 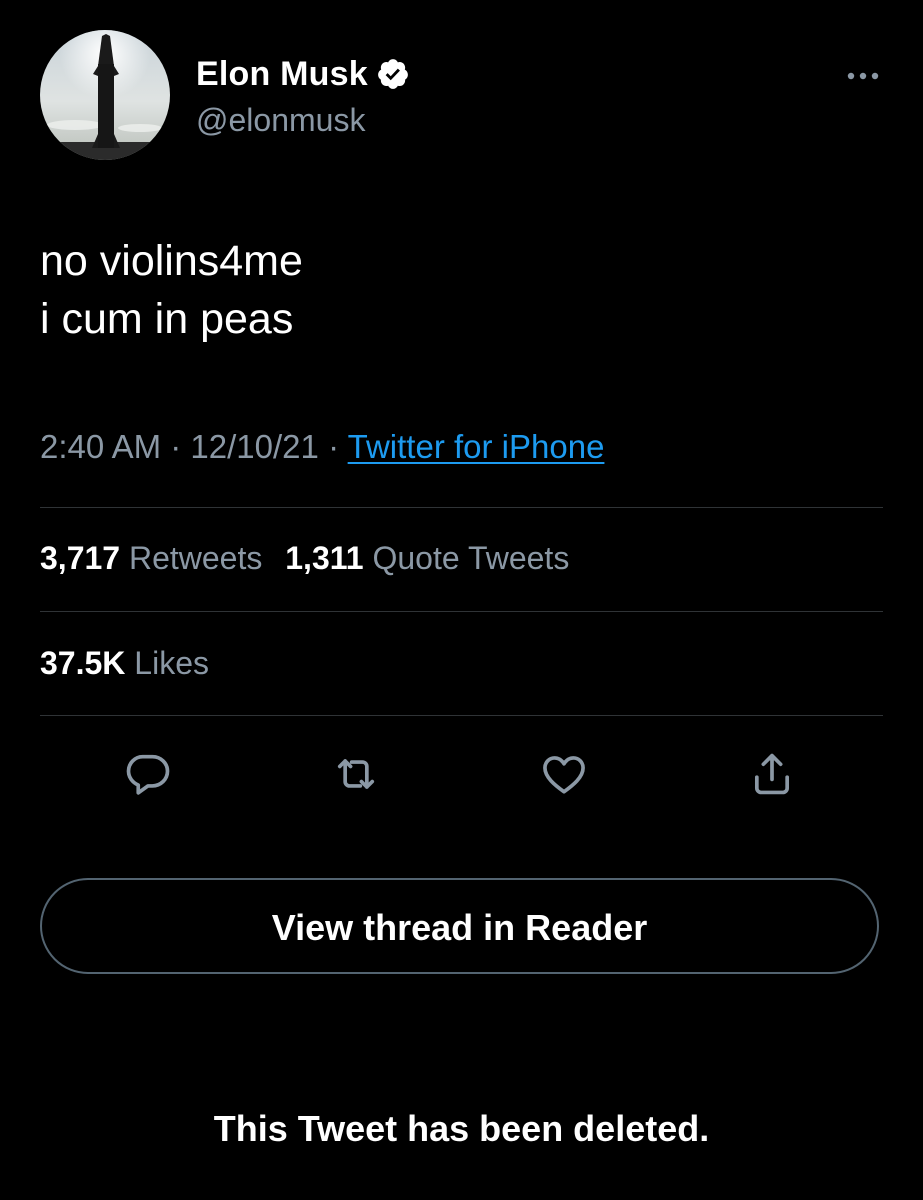 What do you see at coordinates (80, 558) in the screenshot?
I see `retweets-count: 3,717` at bounding box center [80, 558].